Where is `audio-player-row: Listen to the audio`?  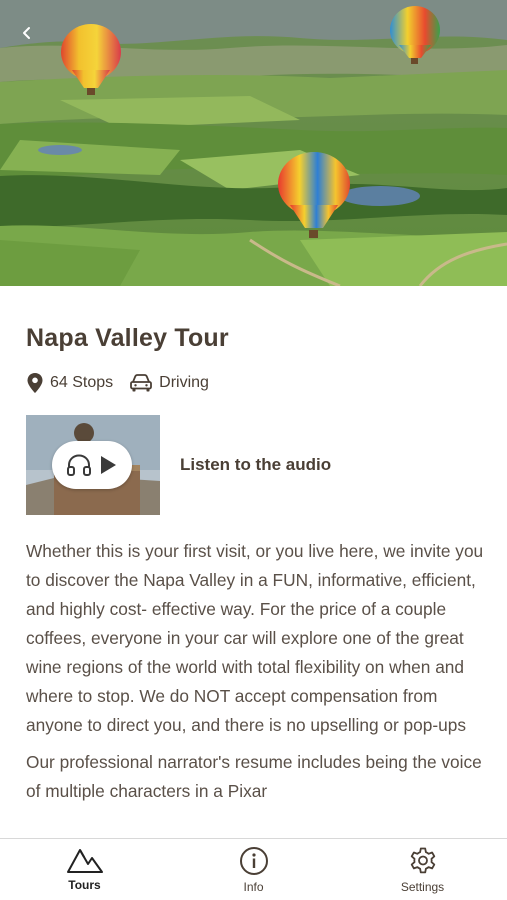
audio-player-row: Listen to the audio is located at coordinates (256, 465).